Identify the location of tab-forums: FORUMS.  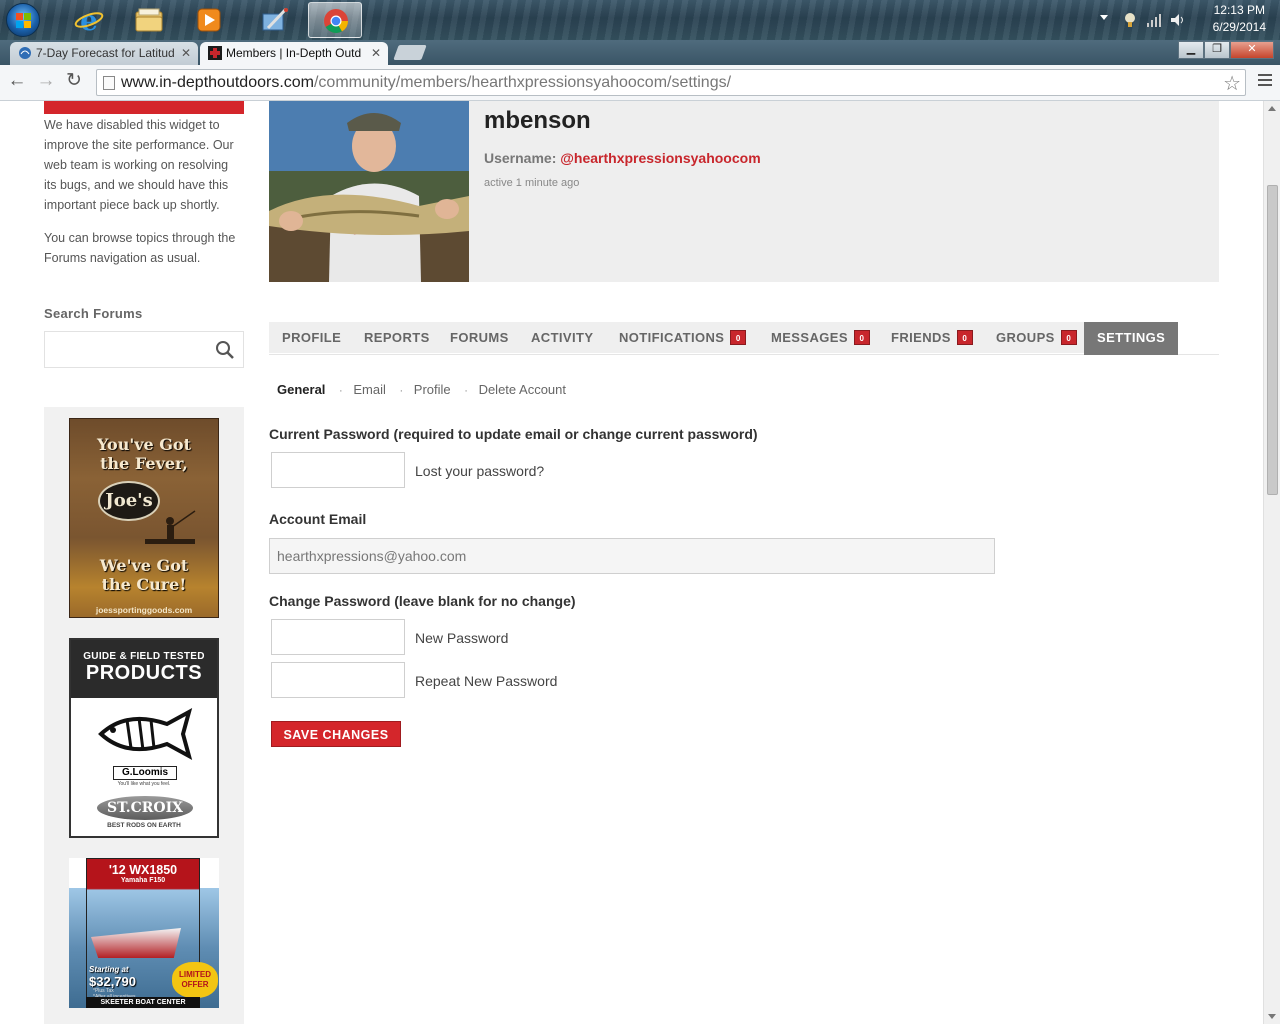
(479, 337).